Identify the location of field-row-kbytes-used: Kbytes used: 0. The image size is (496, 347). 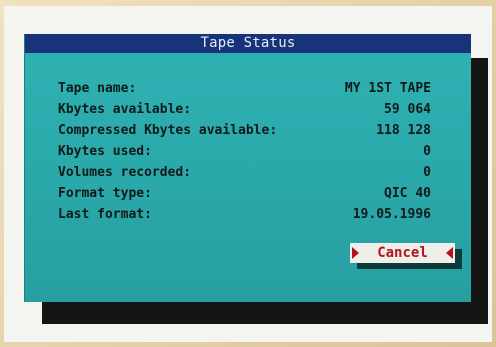
(244, 151).